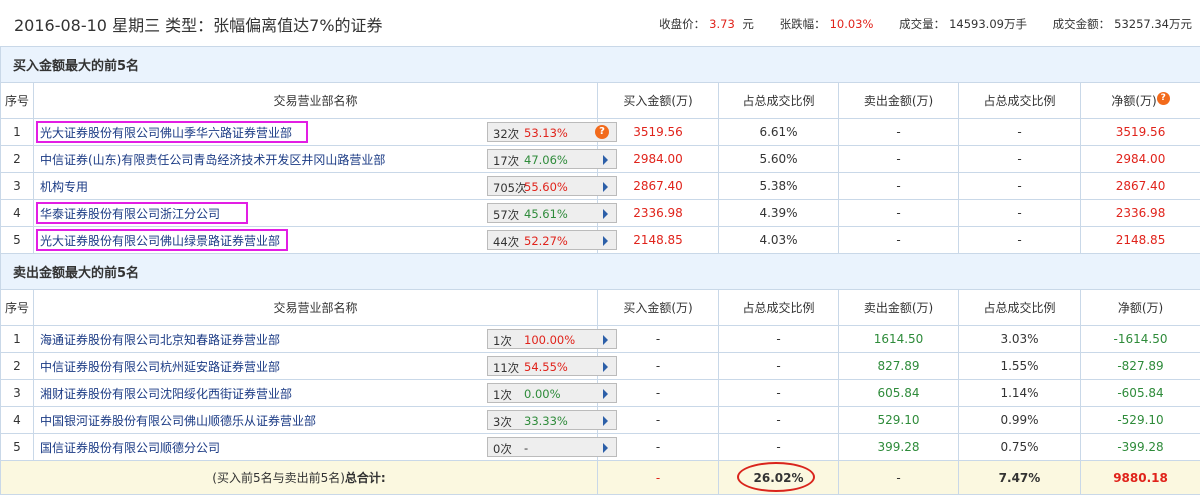 This screenshot has width=1200, height=495. Describe the element at coordinates (316, 186) in the screenshot. I see `broker-cell: 机构专用705次55.60%` at that location.